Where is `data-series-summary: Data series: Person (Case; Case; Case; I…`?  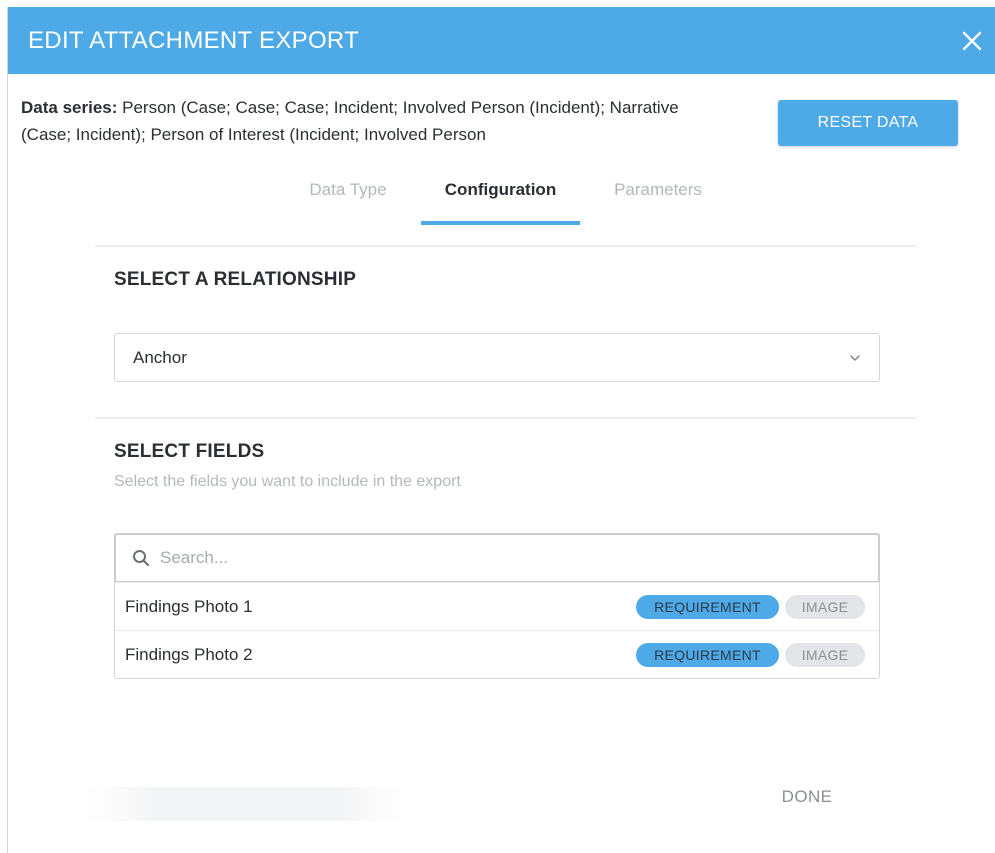 data-series-summary: Data series: Person (Case; Case; Case; I… is located at coordinates (371, 121).